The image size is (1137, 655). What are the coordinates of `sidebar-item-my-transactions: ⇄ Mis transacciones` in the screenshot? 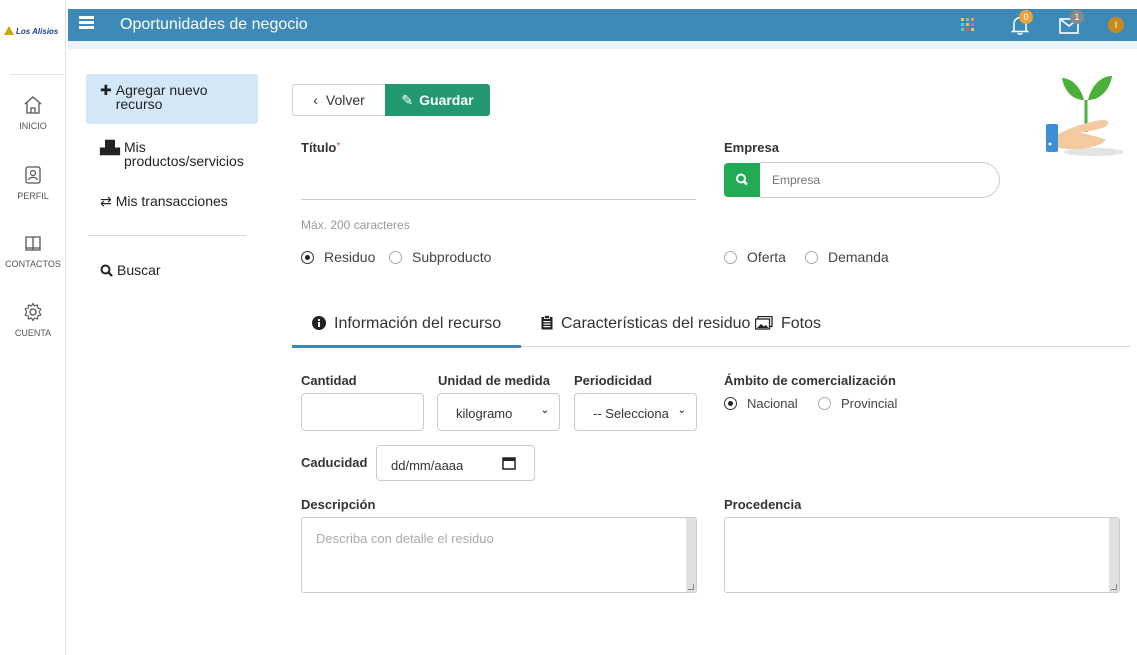 It's located at (164, 201).